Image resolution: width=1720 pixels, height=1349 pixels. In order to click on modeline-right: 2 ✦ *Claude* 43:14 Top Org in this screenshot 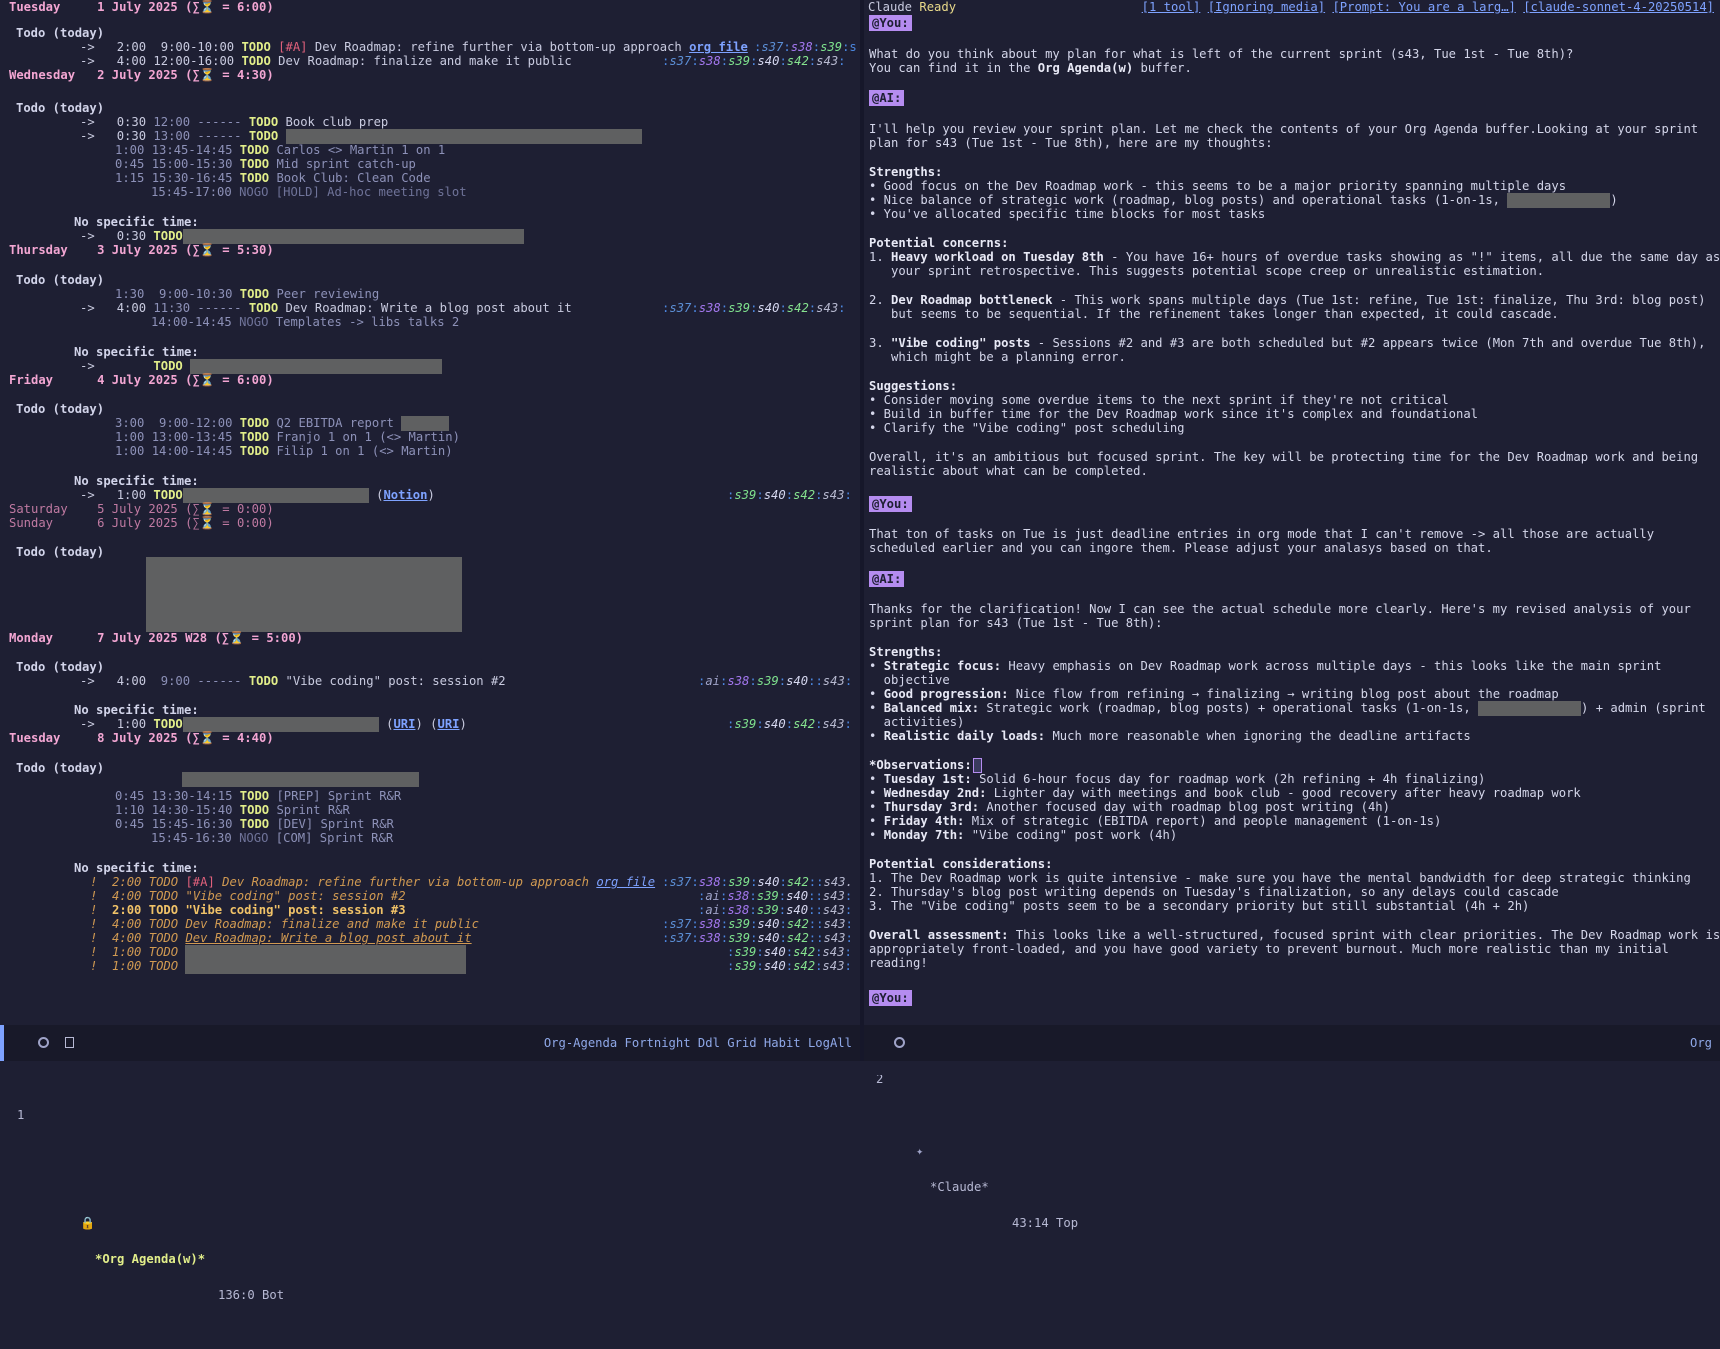, I will do `click(1292, 1127)`.